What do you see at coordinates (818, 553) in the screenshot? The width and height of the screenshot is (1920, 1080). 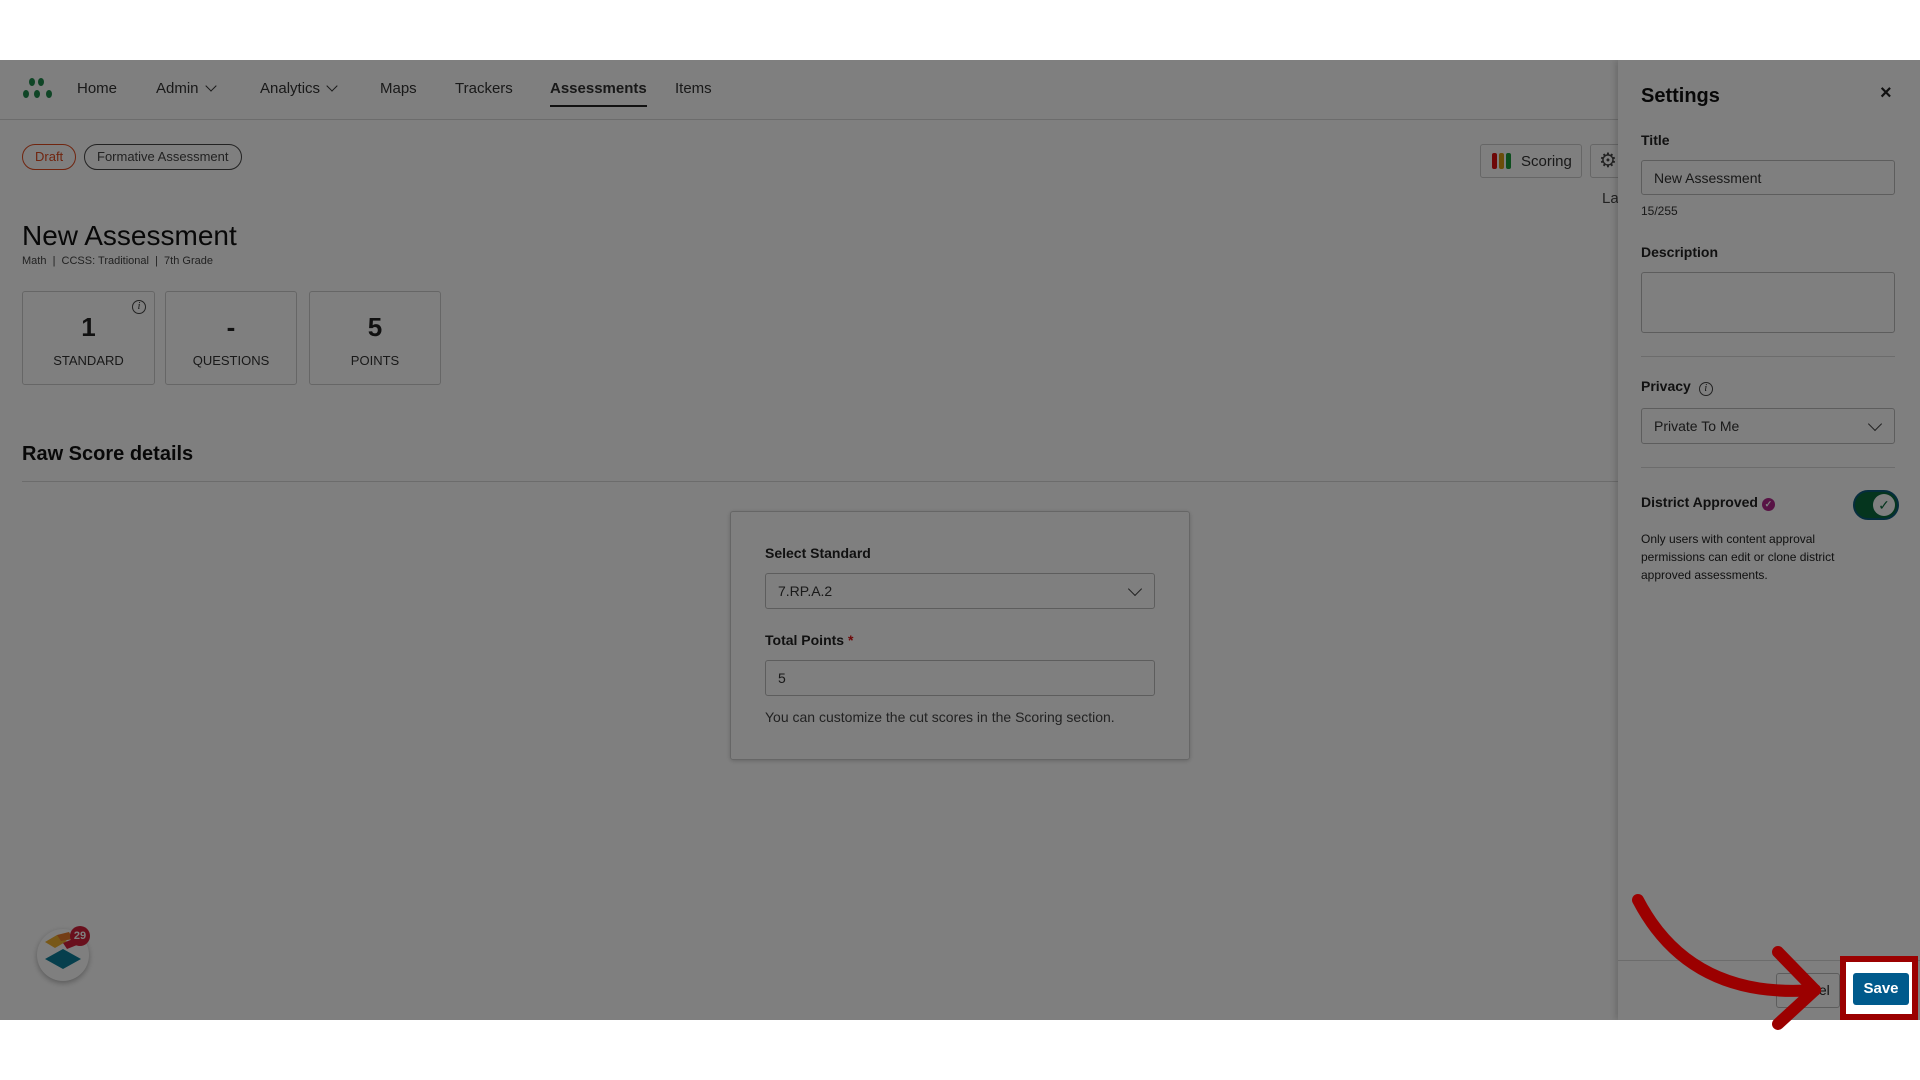 I see `select-standard-label: Select Standard` at bounding box center [818, 553].